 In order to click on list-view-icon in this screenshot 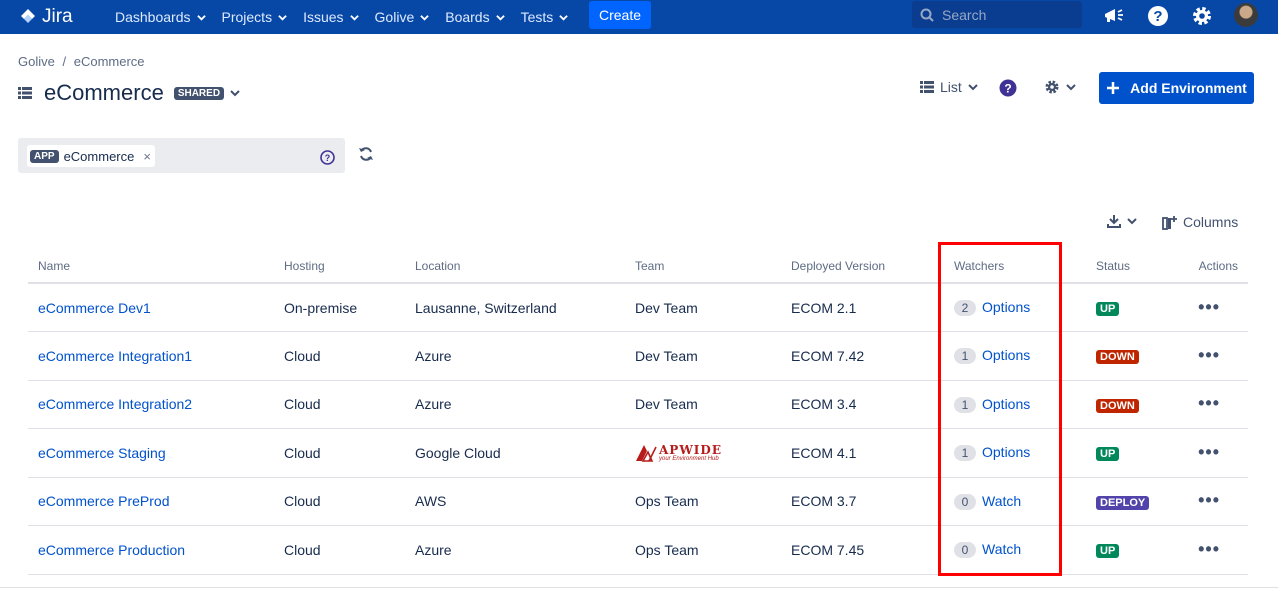, I will do `click(927, 87)`.